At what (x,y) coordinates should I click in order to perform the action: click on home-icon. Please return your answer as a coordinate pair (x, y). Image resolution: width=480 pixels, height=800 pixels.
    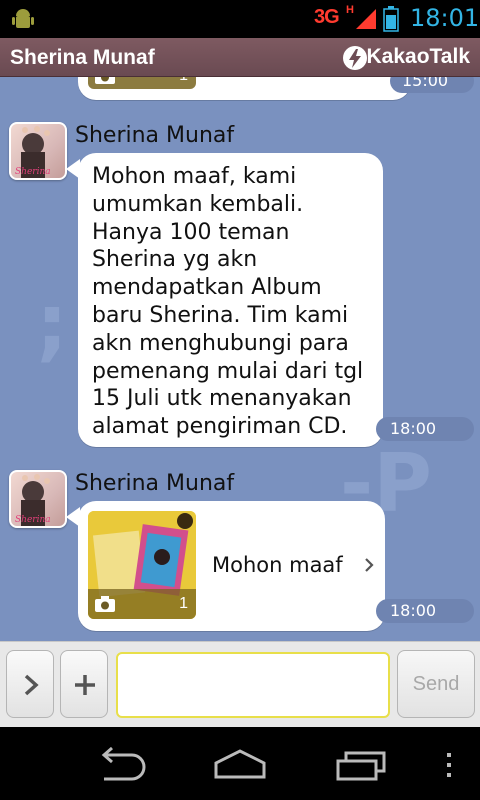
    Looking at the image, I should click on (240, 765).